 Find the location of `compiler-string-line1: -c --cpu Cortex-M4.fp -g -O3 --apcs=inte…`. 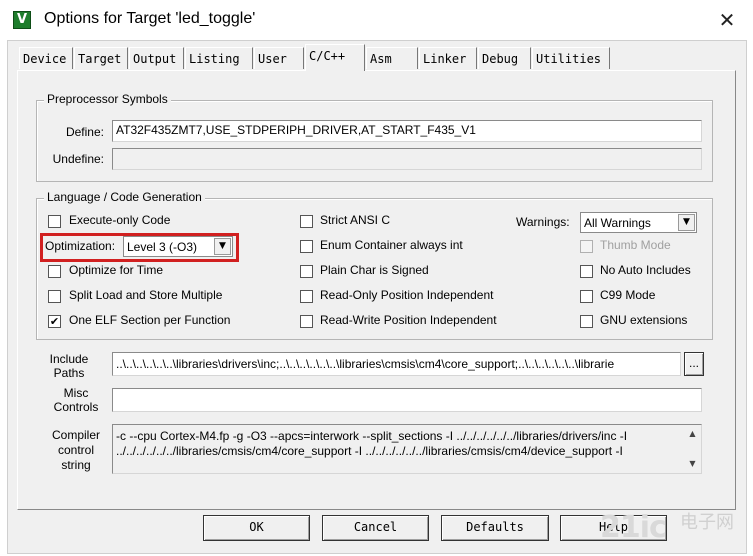

compiler-string-line1: -c --cpu Cortex-M4.fp -g -O3 --apcs=inte… is located at coordinates (372, 436).